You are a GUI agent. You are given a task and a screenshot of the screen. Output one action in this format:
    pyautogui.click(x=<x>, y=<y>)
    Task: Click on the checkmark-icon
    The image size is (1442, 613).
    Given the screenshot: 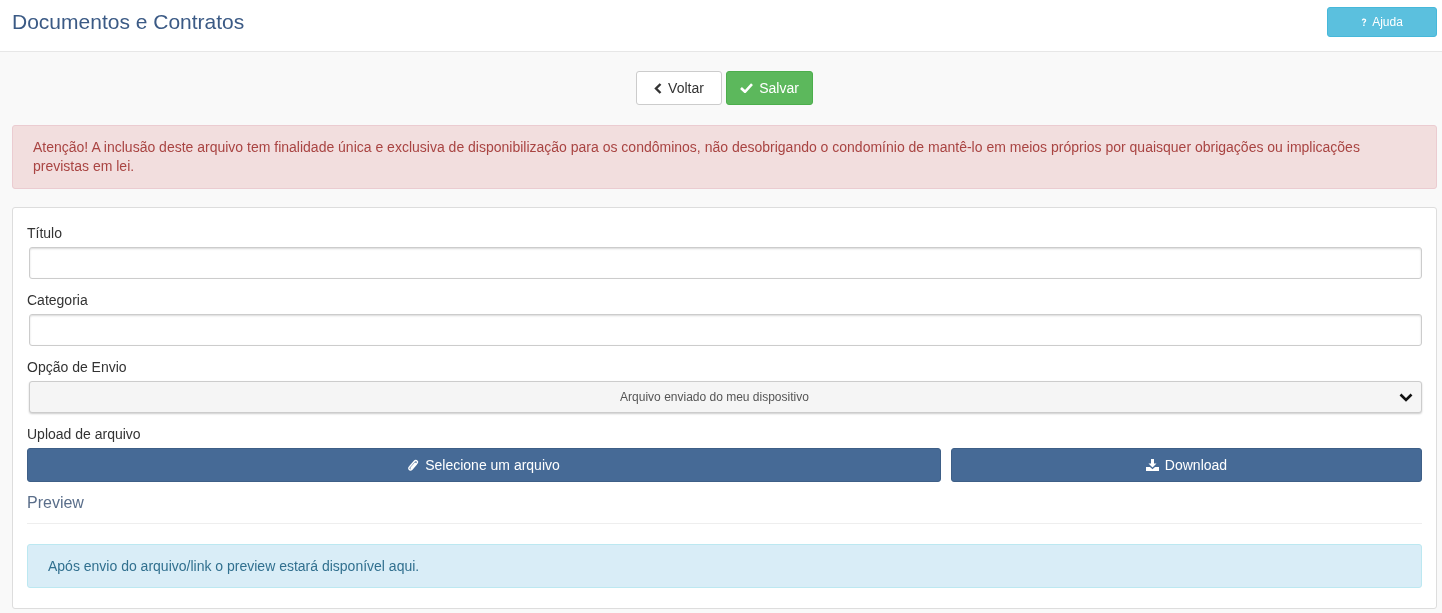 What is the action you would take?
    pyautogui.click(x=747, y=88)
    